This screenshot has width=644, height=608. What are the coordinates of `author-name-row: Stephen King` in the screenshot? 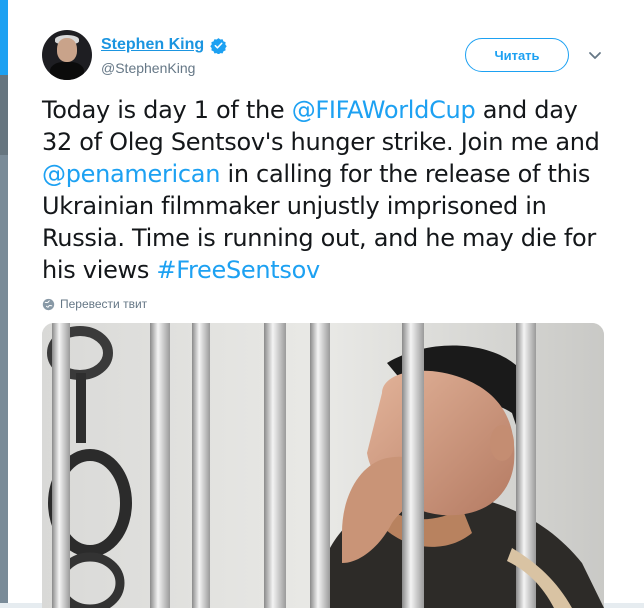 It's located at (164, 45).